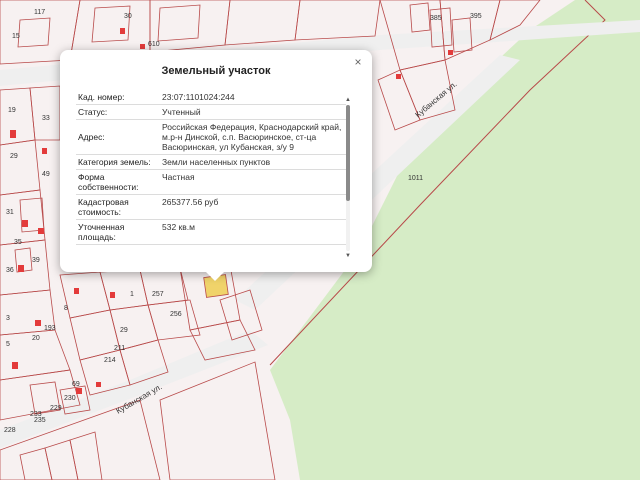  What do you see at coordinates (108, 182) in the screenshot?
I see `row-label: Форма собственности:` at bounding box center [108, 182].